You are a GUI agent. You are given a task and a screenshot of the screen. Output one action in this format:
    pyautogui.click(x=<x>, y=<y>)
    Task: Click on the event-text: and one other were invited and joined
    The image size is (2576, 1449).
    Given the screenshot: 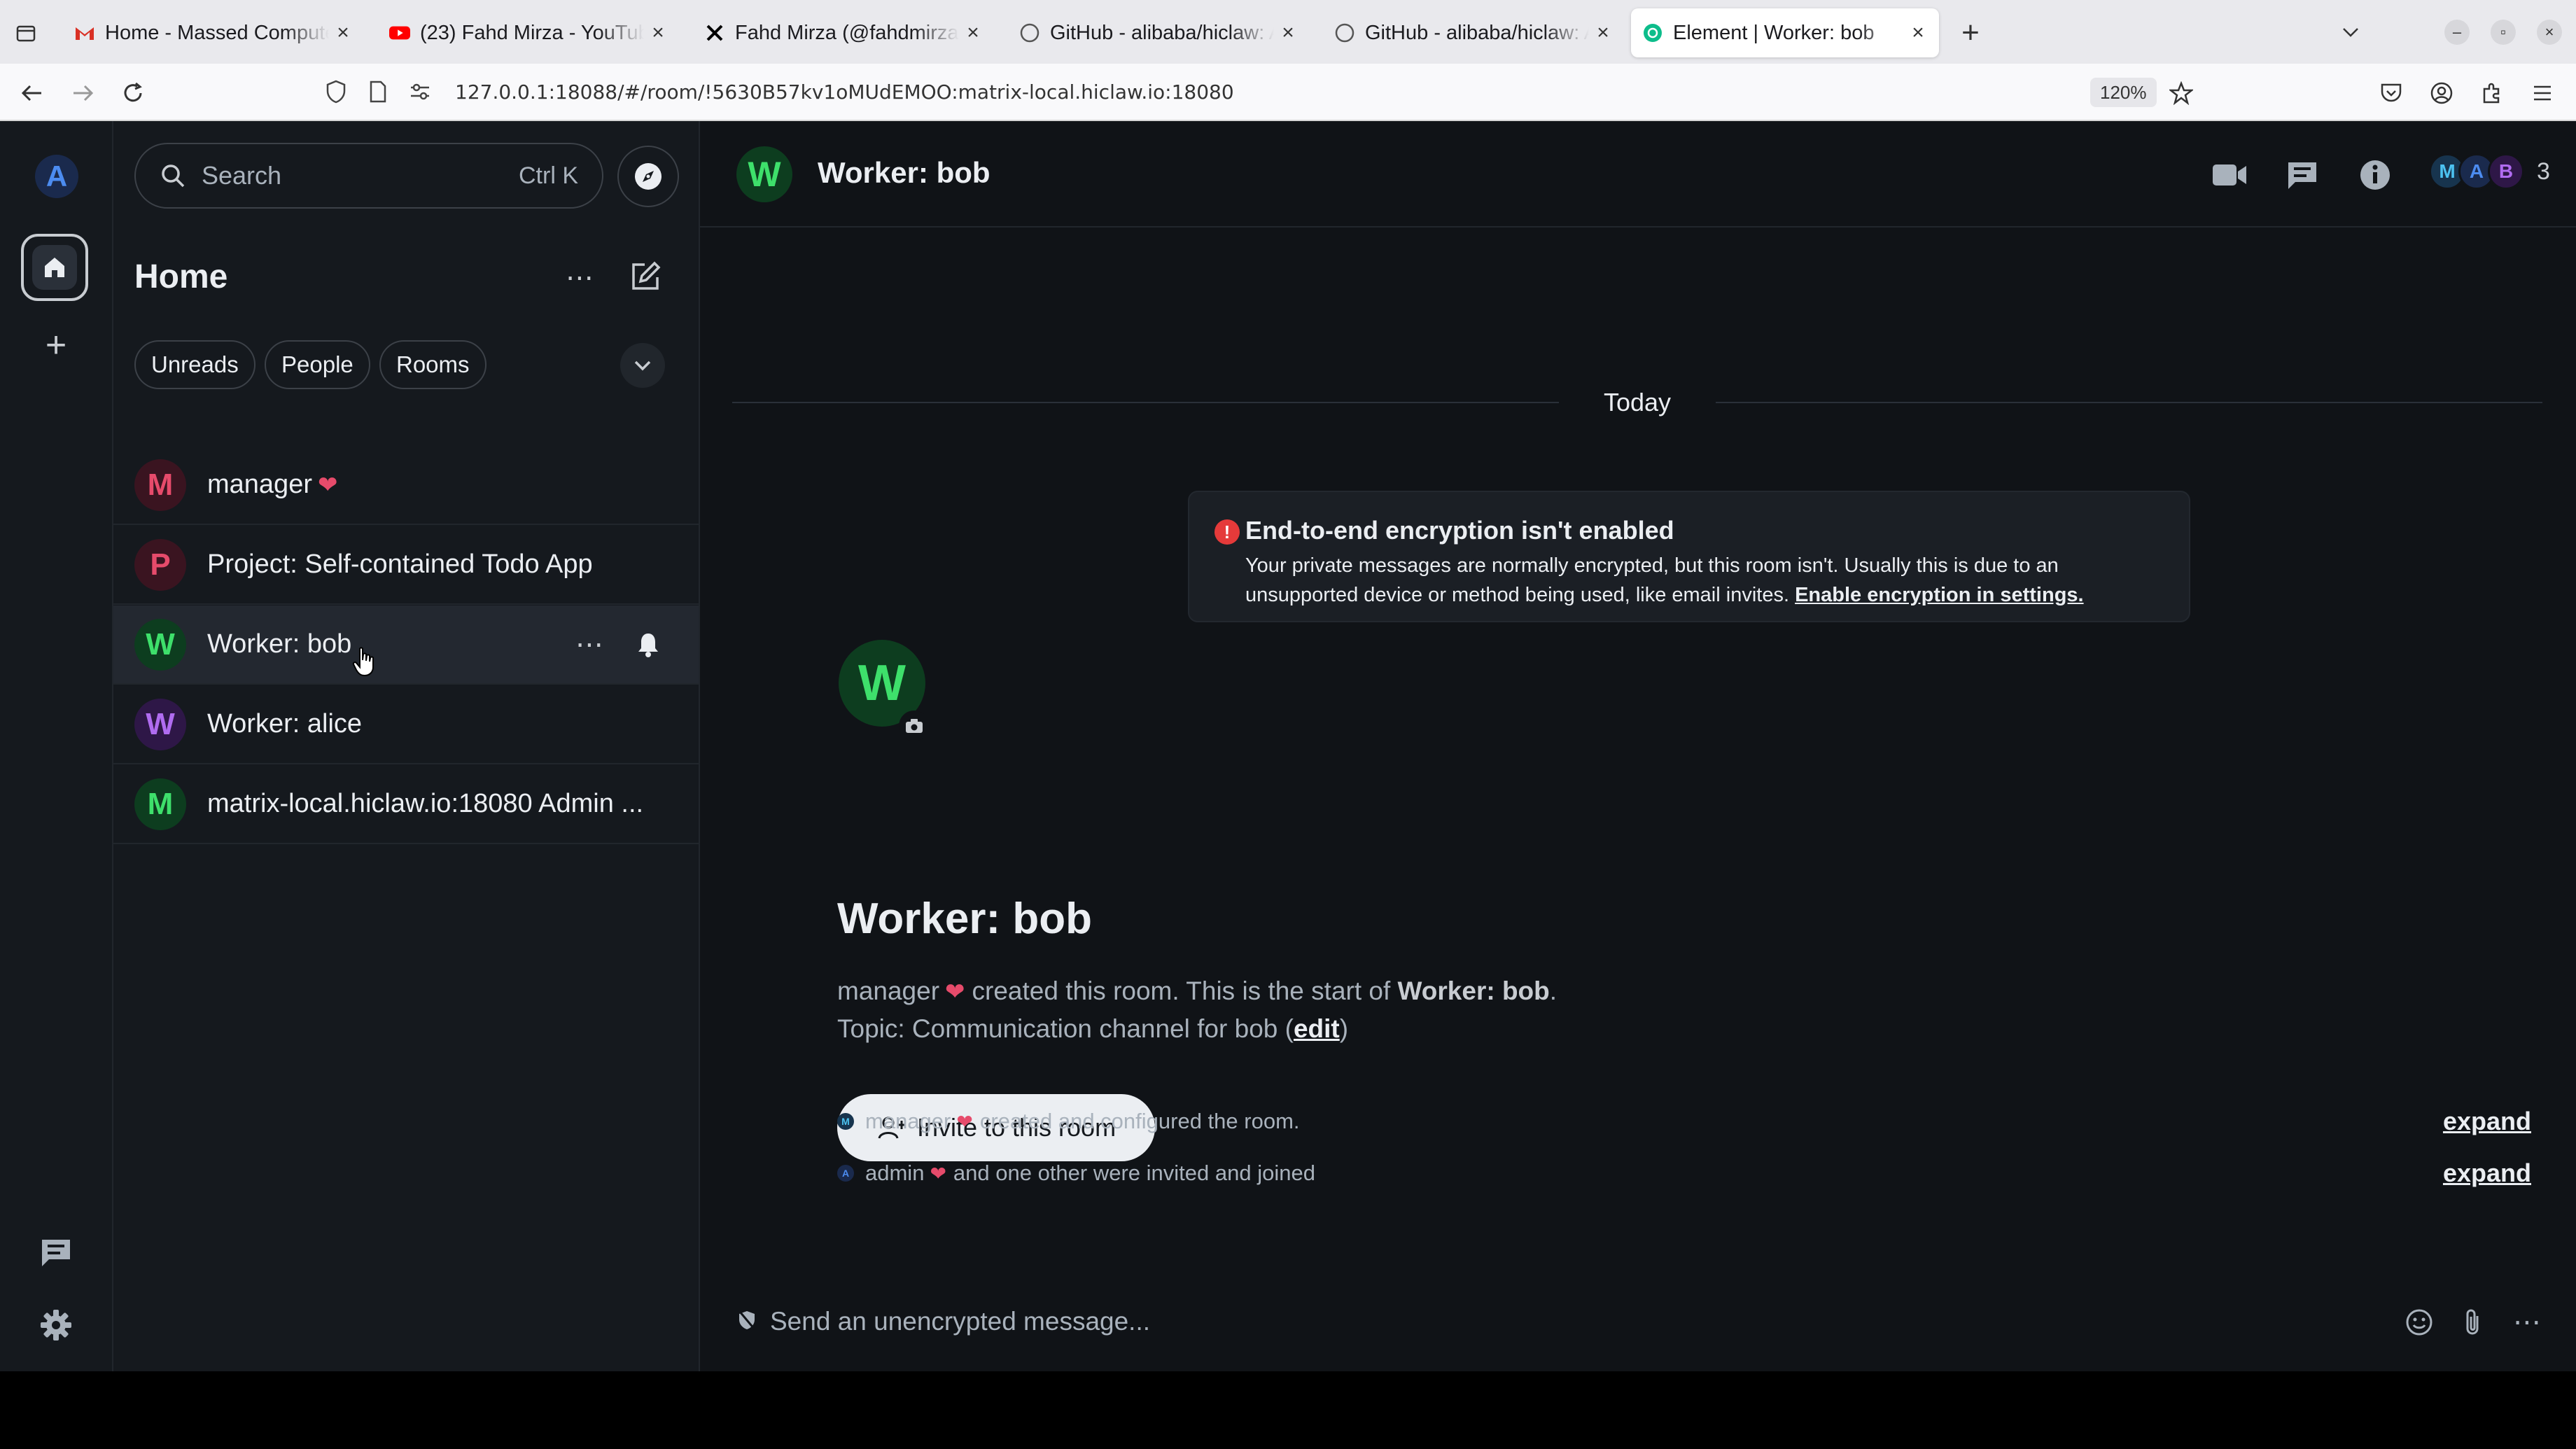 What is the action you would take?
    pyautogui.click(x=1134, y=1173)
    